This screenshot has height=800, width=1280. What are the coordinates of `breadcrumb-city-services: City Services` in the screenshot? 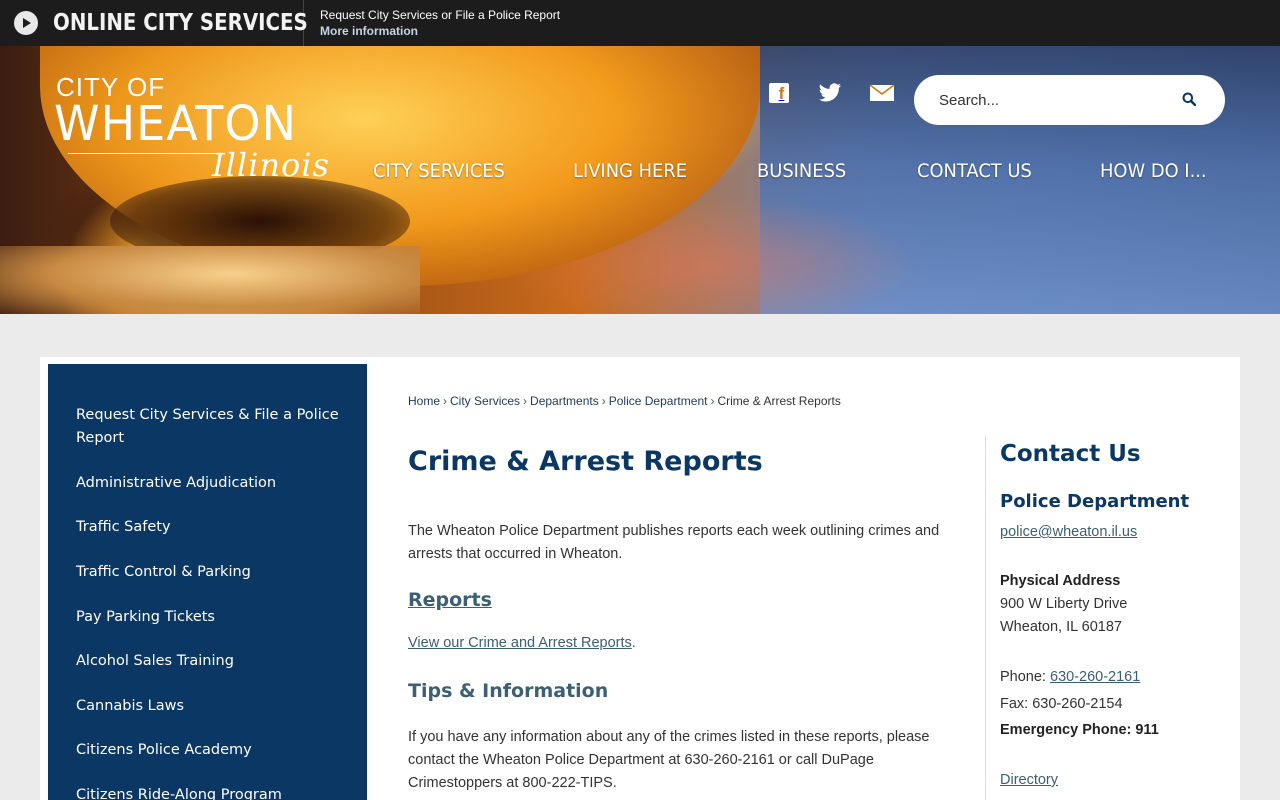 It's located at (485, 401).